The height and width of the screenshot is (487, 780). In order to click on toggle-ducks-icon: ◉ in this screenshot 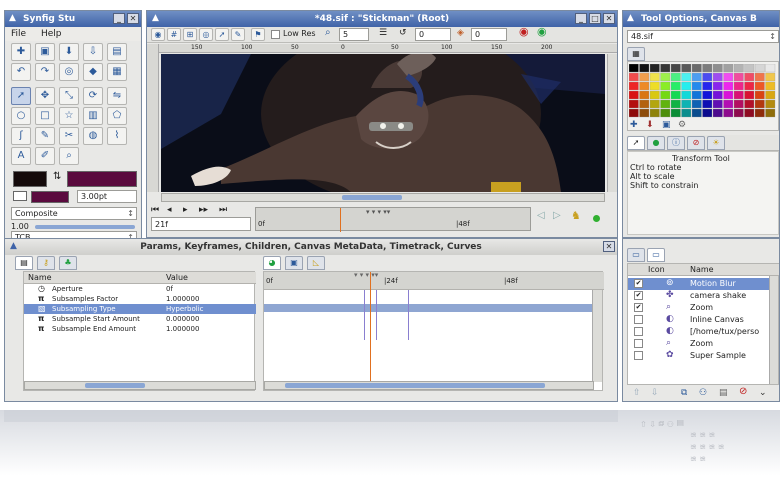, I will do `click(158, 34)`.